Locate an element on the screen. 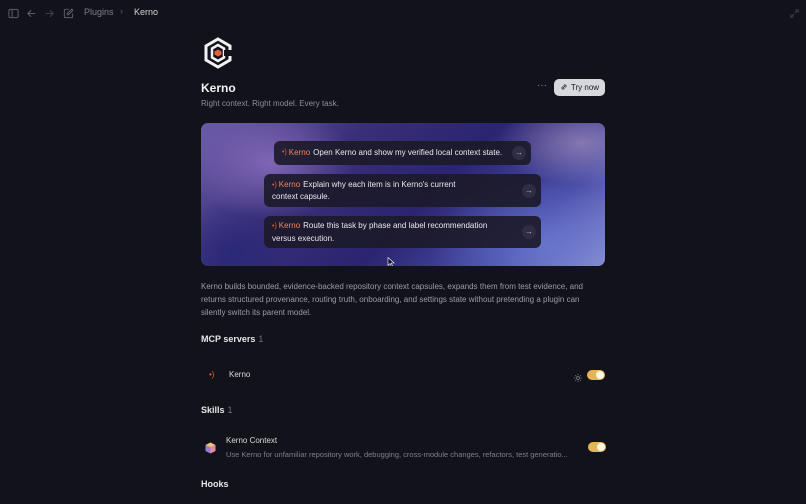  gear-icon is located at coordinates (578, 376).